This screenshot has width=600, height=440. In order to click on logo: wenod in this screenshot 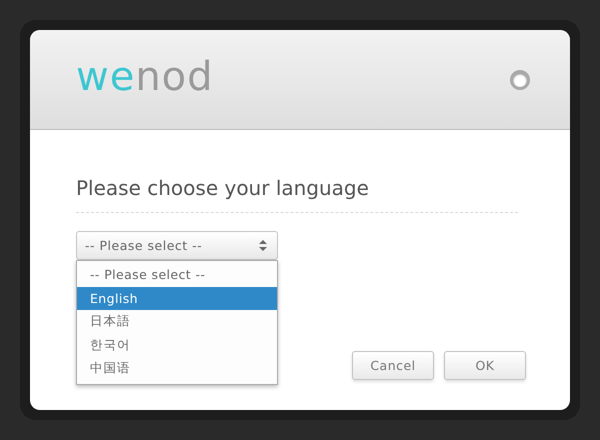, I will do `click(145, 79)`.